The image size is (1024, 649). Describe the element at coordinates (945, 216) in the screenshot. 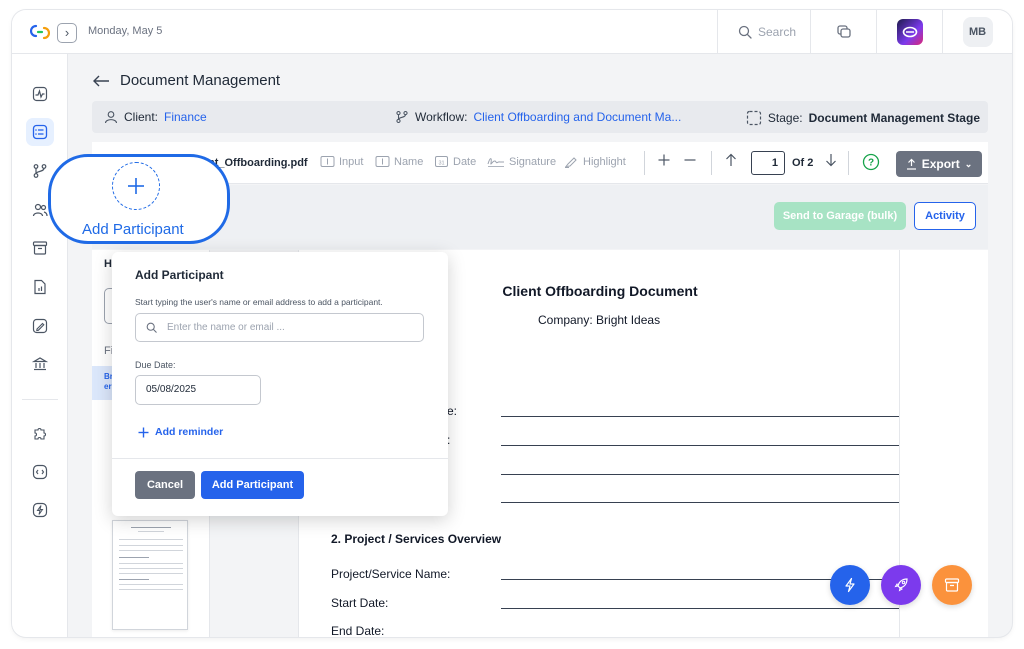

I see `activity-button: Activity` at that location.